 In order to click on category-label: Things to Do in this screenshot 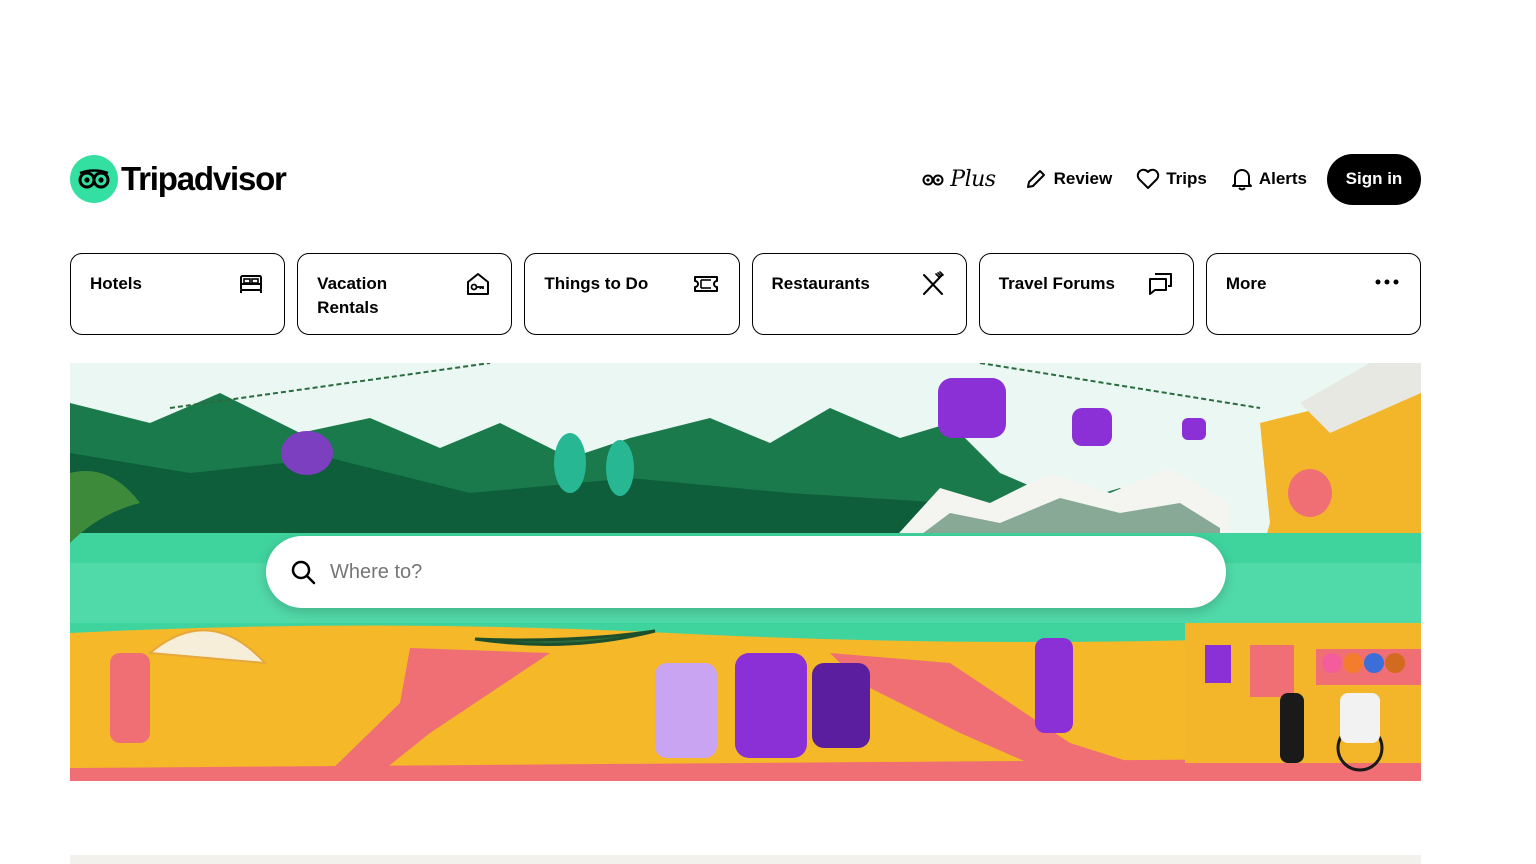, I will do `click(596, 283)`.